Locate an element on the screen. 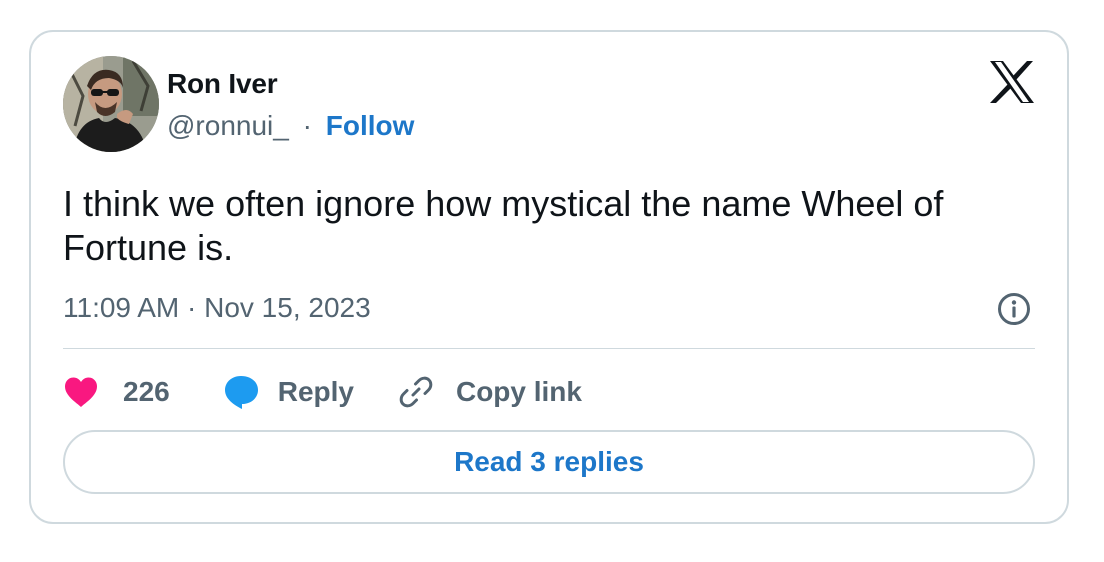 Image resolution: width=1104 pixels, height=562 pixels. copy-link-label: Copy link is located at coordinates (518, 391).